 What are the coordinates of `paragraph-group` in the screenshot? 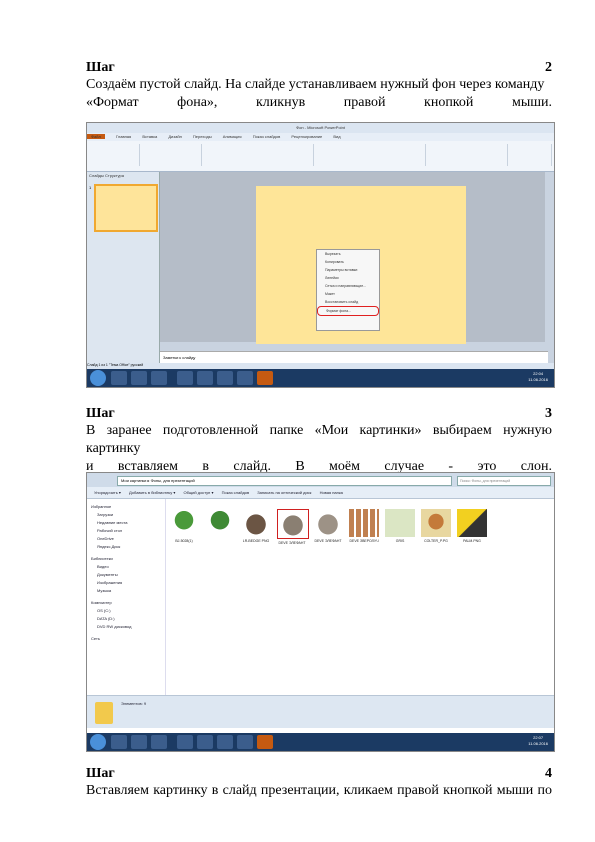 It's located at (370, 155).